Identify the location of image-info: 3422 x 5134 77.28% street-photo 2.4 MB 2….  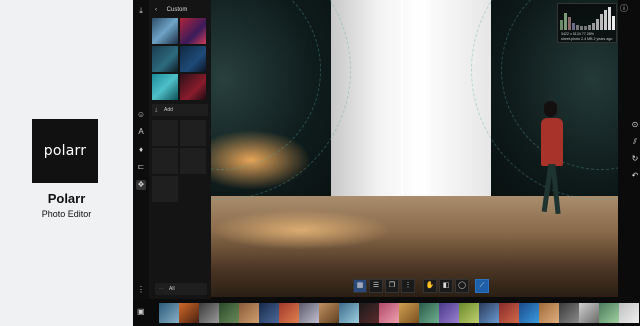
(589, 37).